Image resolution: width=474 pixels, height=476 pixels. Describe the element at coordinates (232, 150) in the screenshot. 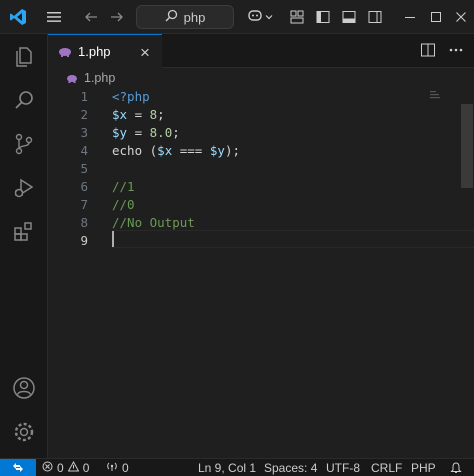

I see `code-token: );` at that location.